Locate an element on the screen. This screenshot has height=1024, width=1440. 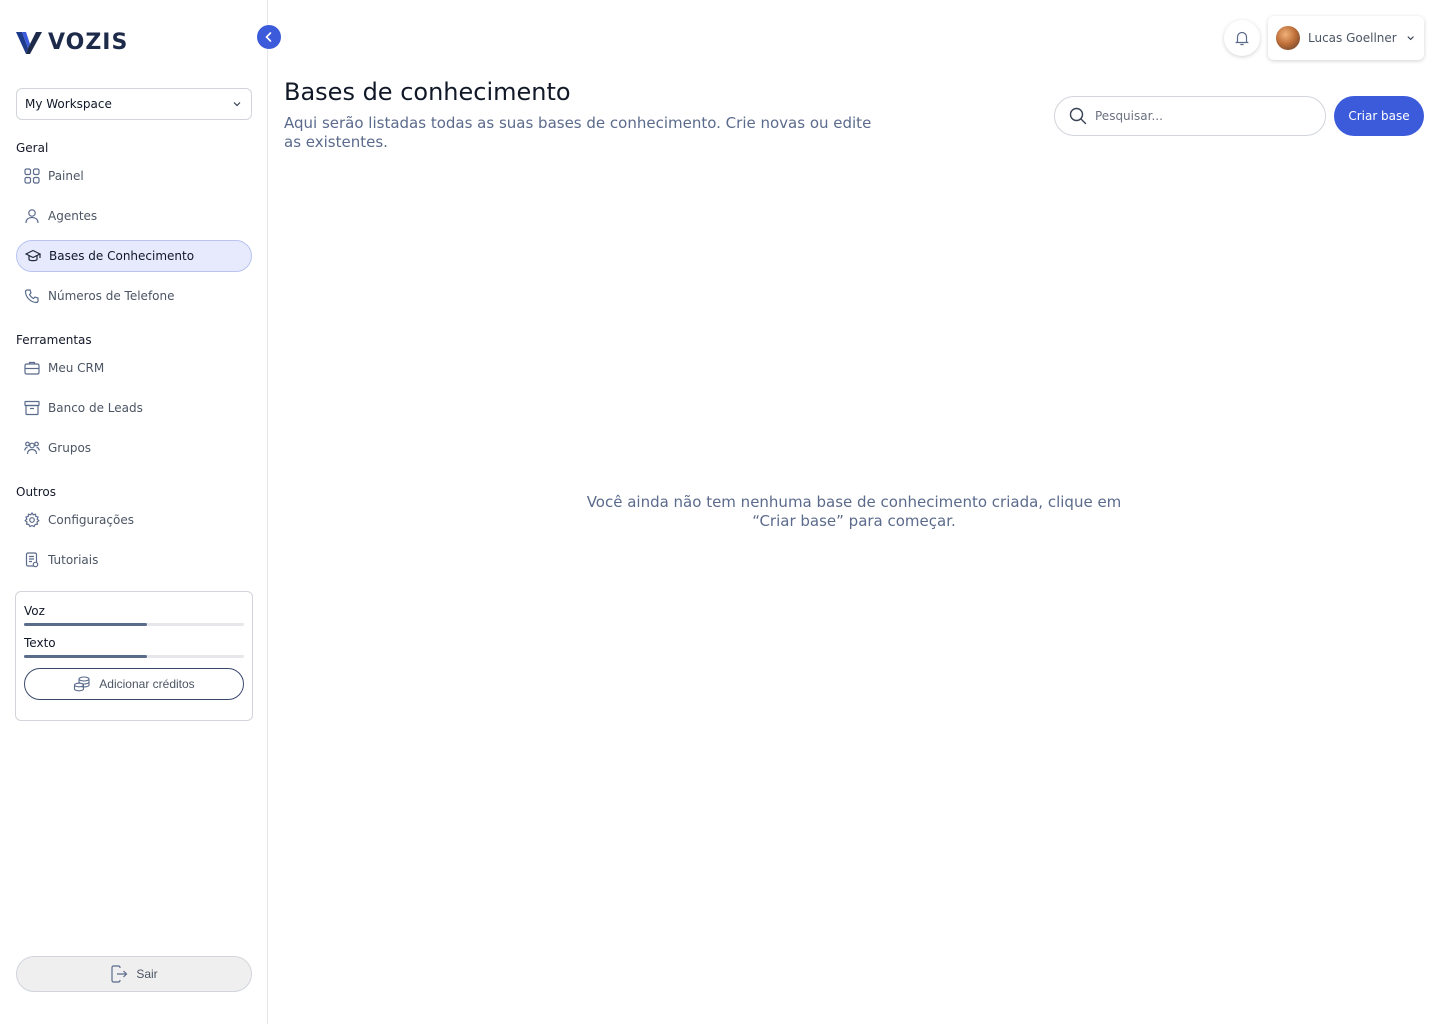
sidebar-item-grupos: Grupos is located at coordinates (134, 448).